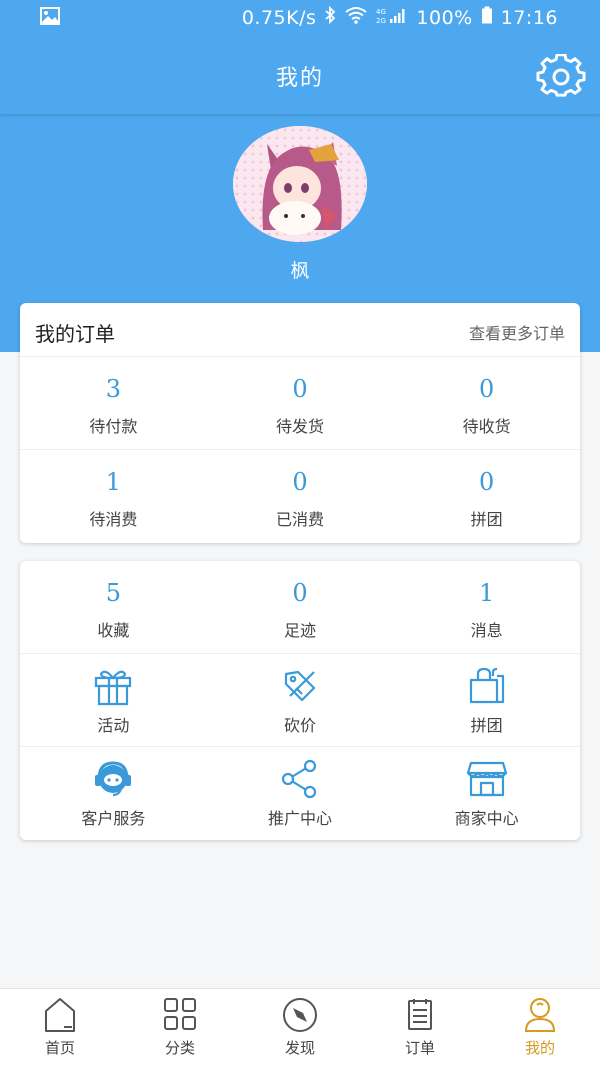  I want to click on user-icon, so click(540, 1015).